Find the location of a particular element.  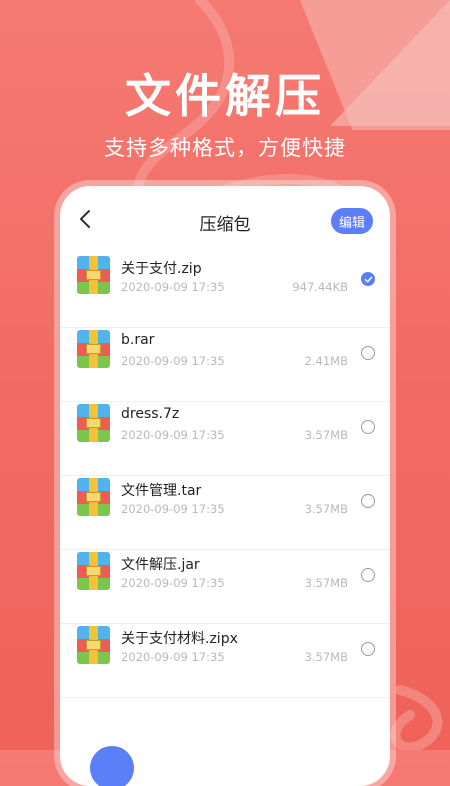

file-size: 2.41MB is located at coordinates (326, 361).